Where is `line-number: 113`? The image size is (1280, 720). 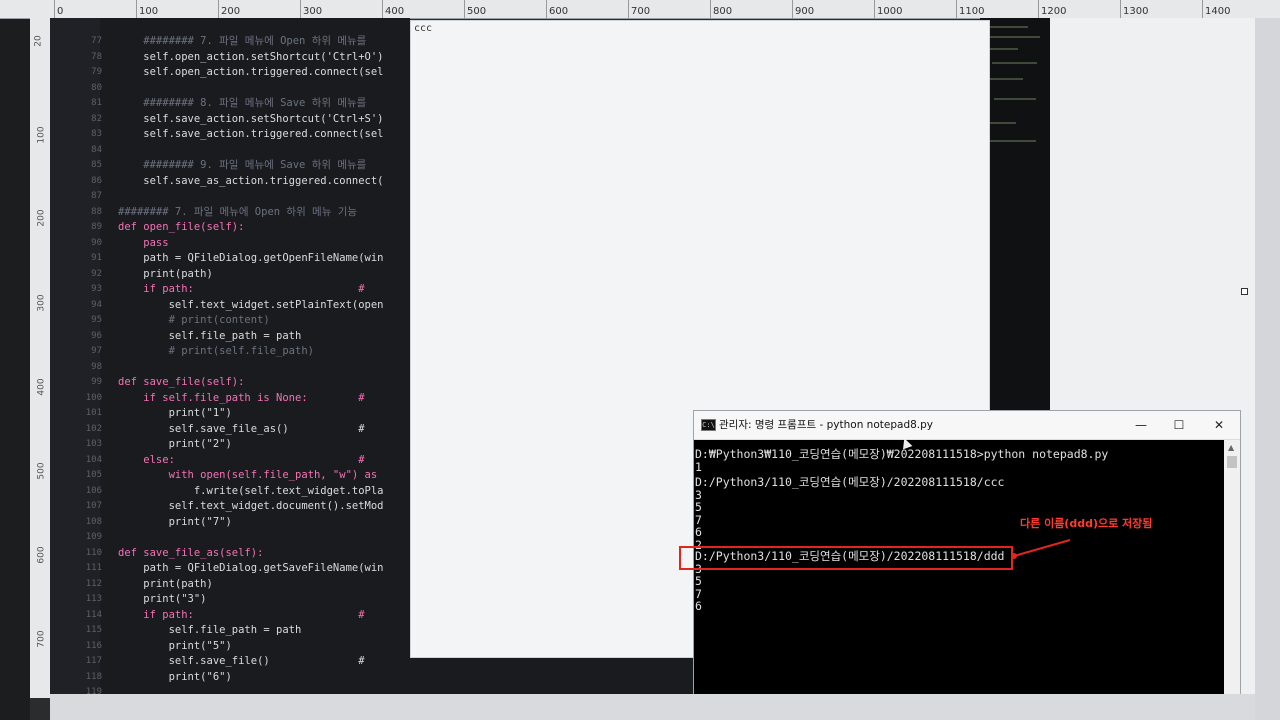
line-number: 113 is located at coordinates (93, 599).